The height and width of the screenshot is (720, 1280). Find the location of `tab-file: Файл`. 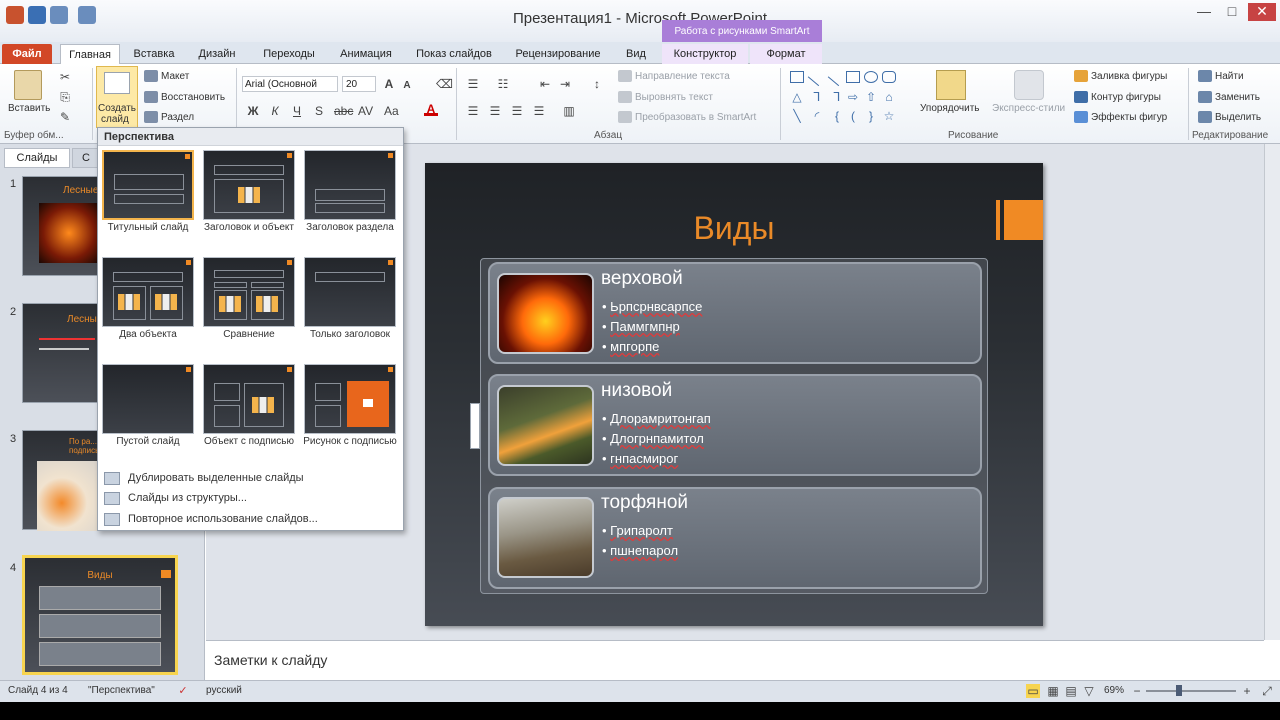

tab-file: Файл is located at coordinates (27, 54).